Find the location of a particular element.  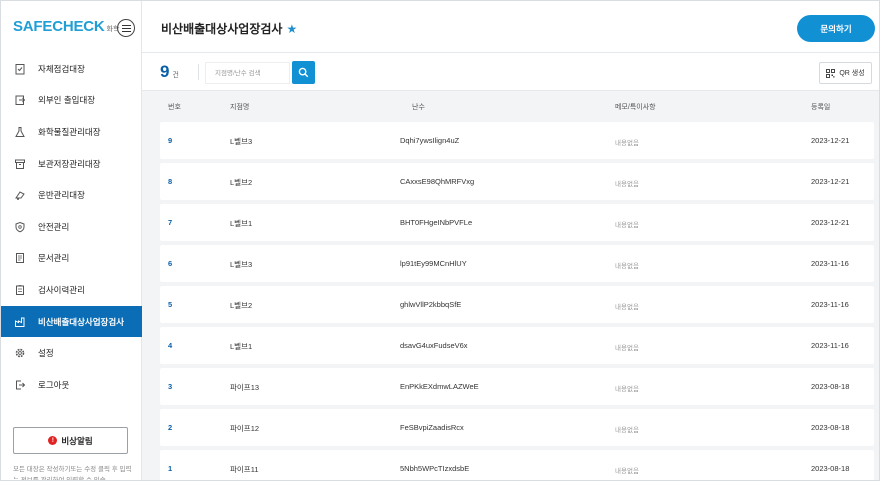

favorite-star-icon: ★ is located at coordinates (291, 29).